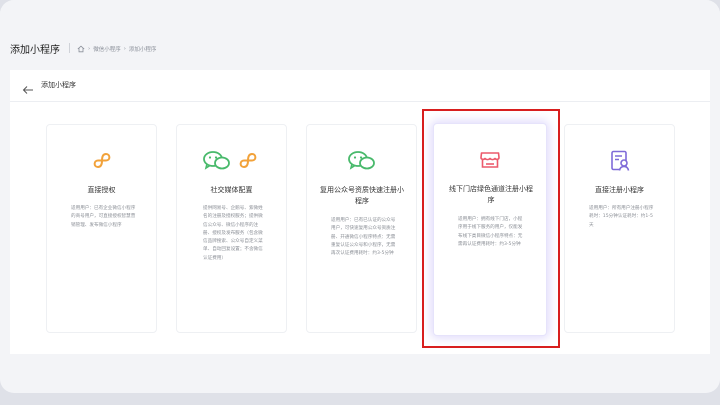 The width and height of the screenshot is (720, 405). I want to click on register-icon, so click(620, 163).